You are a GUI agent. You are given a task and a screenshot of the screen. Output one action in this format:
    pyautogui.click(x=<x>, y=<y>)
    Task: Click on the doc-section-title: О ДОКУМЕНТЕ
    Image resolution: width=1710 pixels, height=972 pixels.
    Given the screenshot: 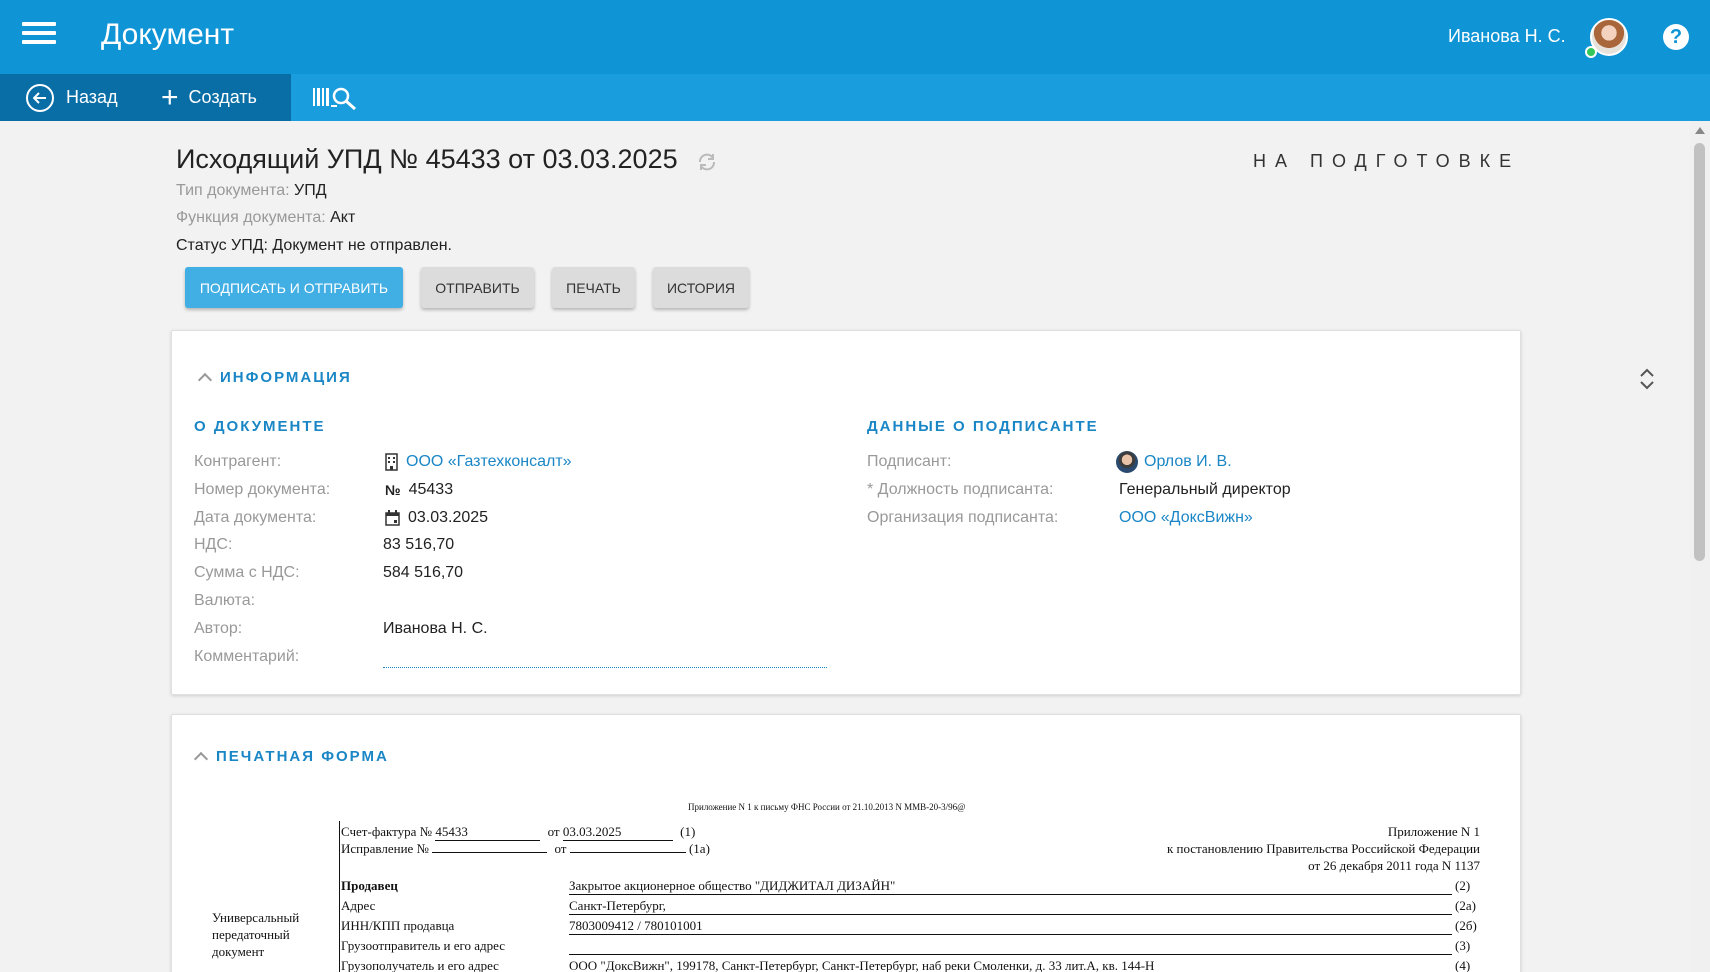 What is the action you would take?
    pyautogui.click(x=260, y=426)
    